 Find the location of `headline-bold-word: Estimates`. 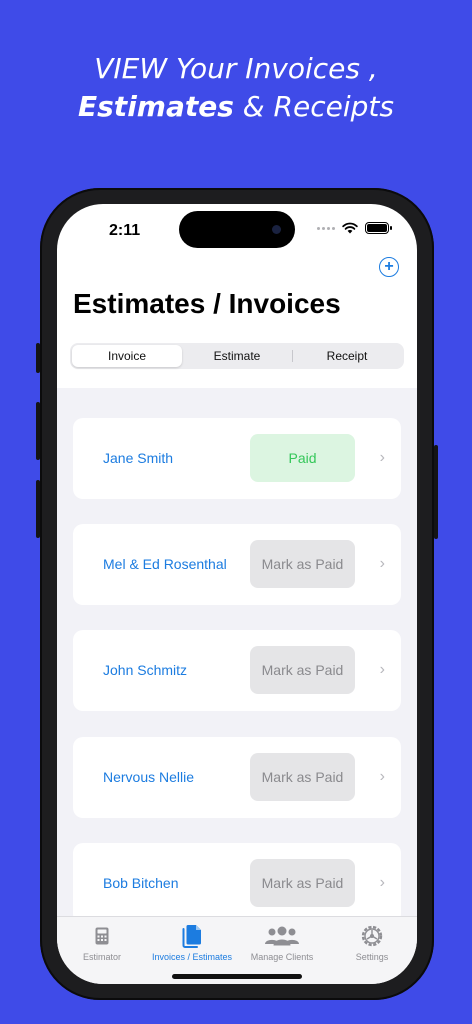

headline-bold-word: Estimates is located at coordinates (156, 106).